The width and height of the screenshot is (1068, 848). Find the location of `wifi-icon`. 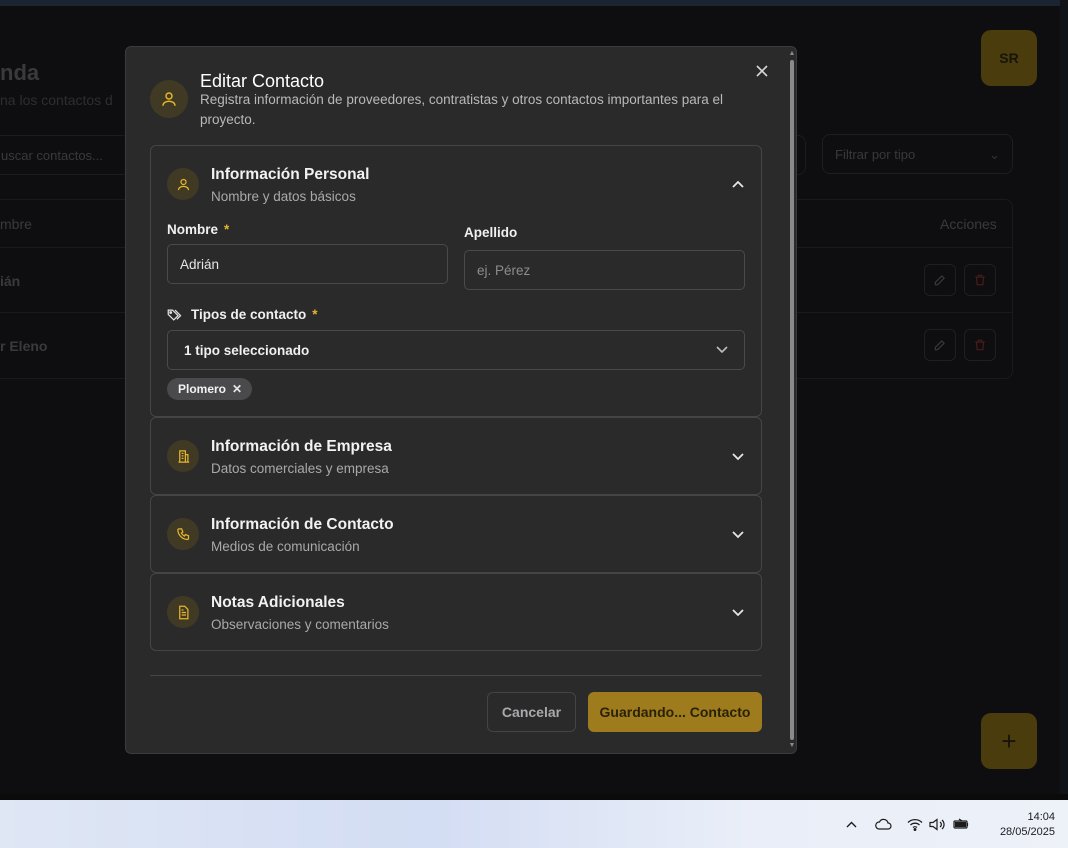

wifi-icon is located at coordinates (915, 824).